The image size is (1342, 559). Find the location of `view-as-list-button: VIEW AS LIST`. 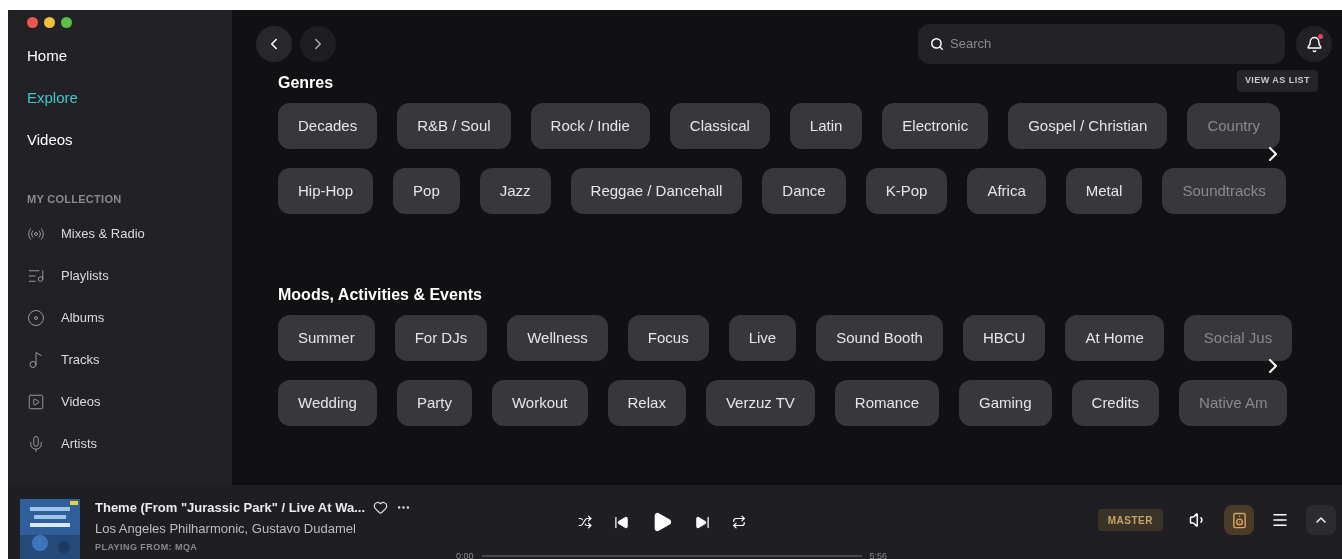

view-as-list-button: VIEW AS LIST is located at coordinates (1277, 81).